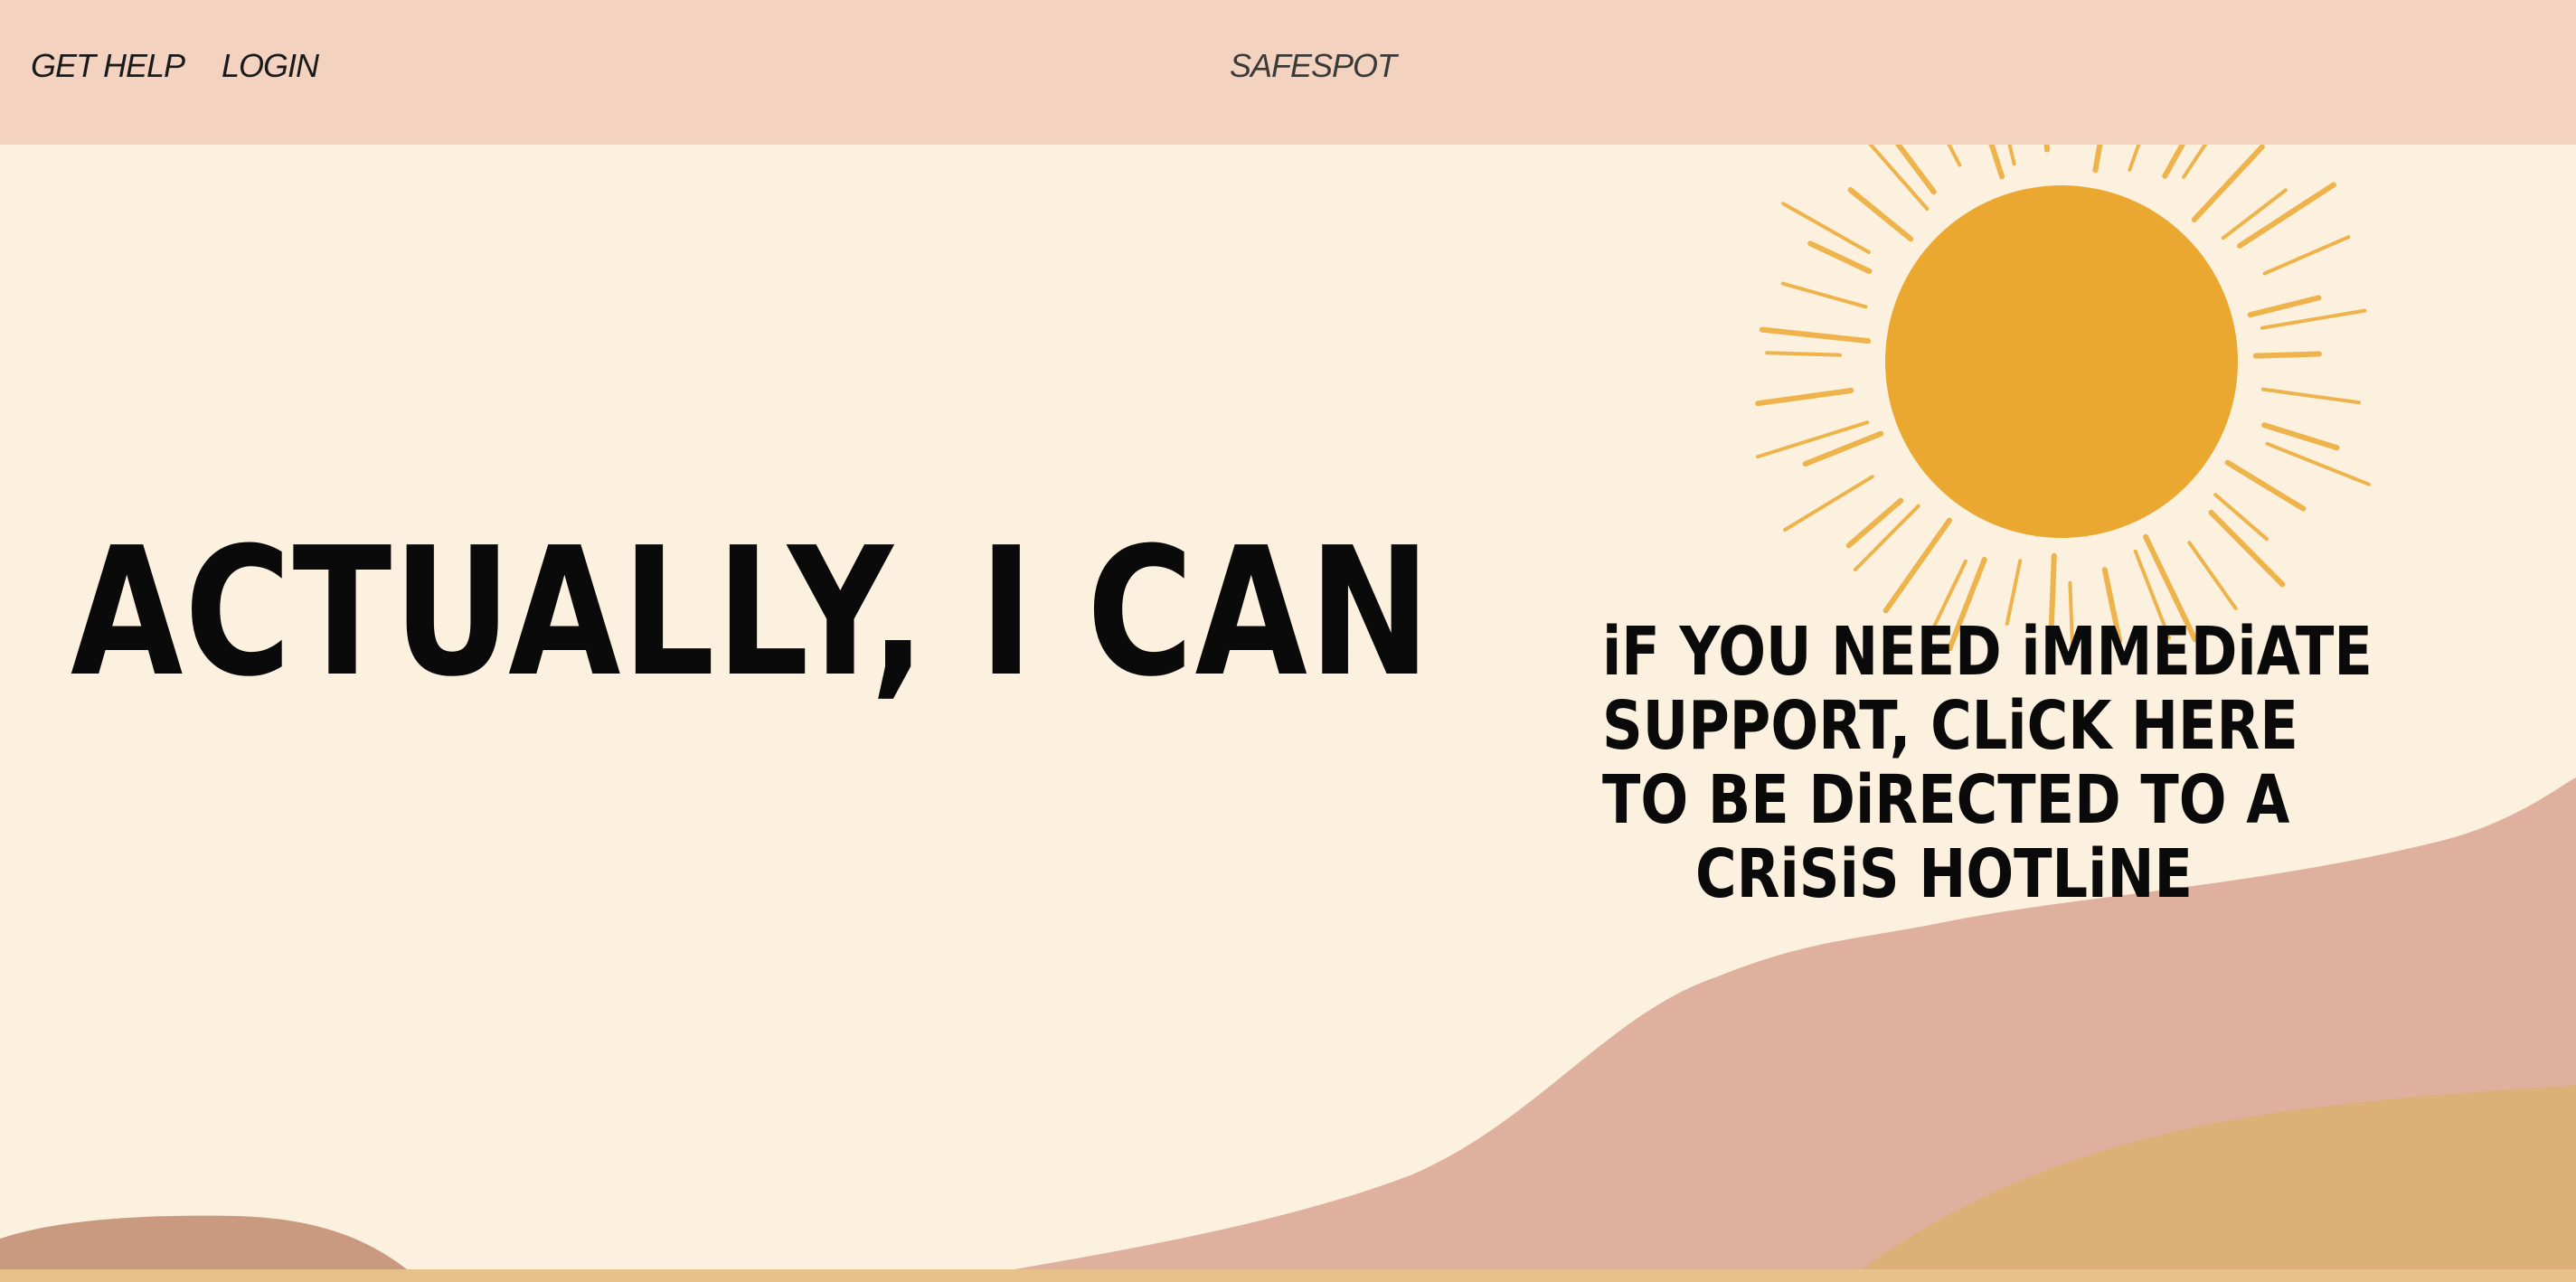 The width and height of the screenshot is (2576, 1282). Describe the element at coordinates (1288, 1276) in the screenshot. I see `footer-strip` at that location.